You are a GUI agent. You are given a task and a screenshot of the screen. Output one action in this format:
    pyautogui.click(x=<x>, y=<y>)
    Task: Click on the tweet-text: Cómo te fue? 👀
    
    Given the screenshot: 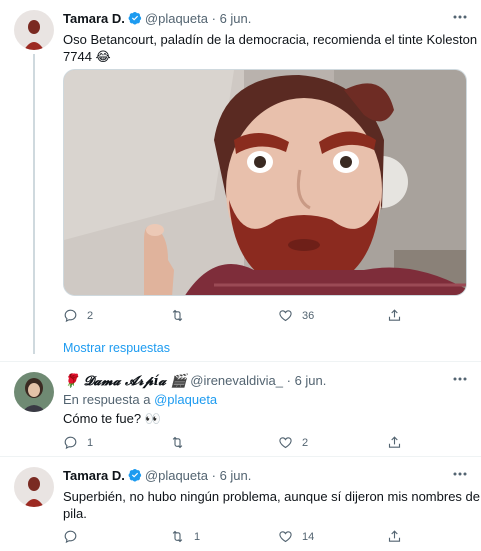 What is the action you would take?
    pyautogui.click(x=112, y=418)
    